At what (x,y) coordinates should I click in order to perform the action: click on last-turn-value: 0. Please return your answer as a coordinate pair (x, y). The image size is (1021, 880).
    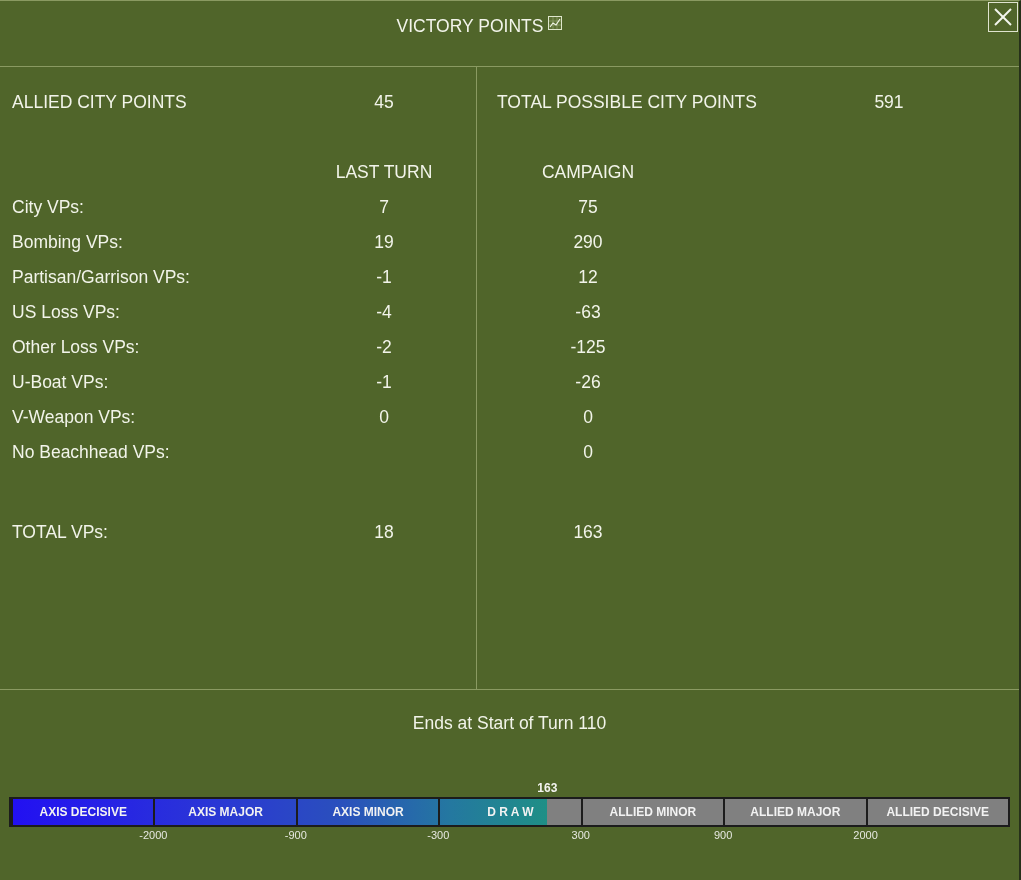
    Looking at the image, I should click on (384, 416).